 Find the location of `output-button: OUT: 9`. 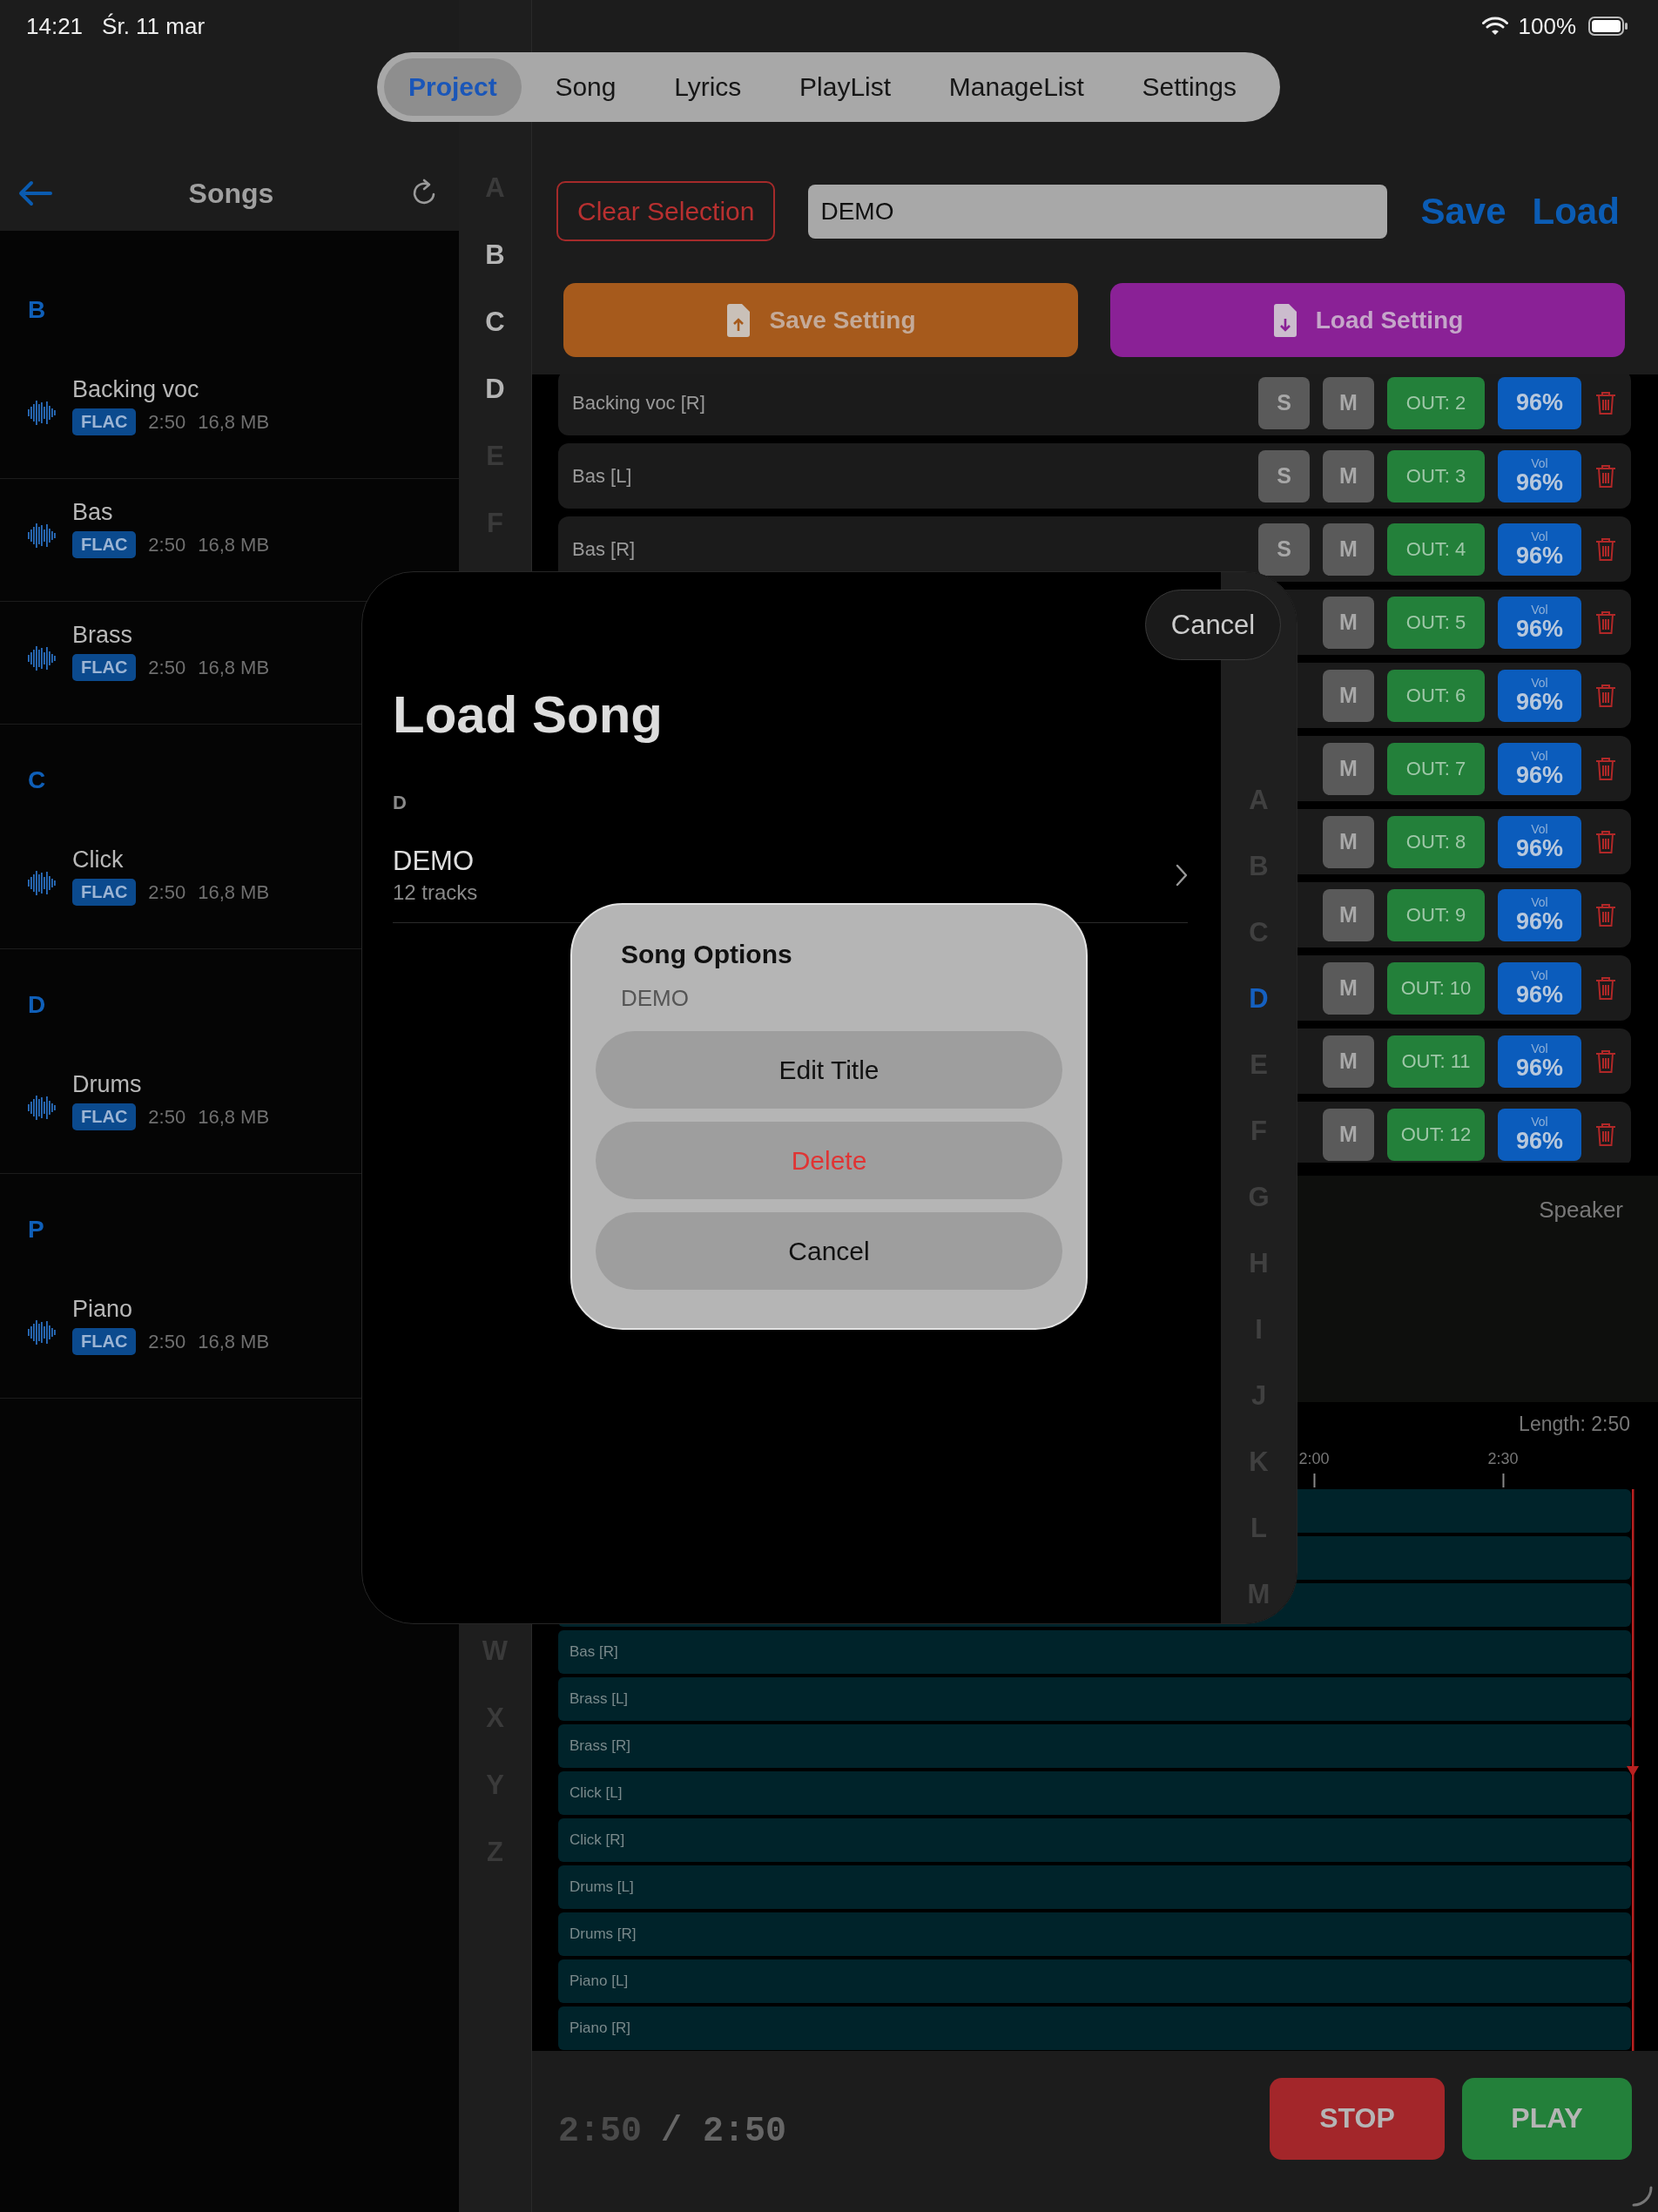

output-button: OUT: 9 is located at coordinates (1436, 915).